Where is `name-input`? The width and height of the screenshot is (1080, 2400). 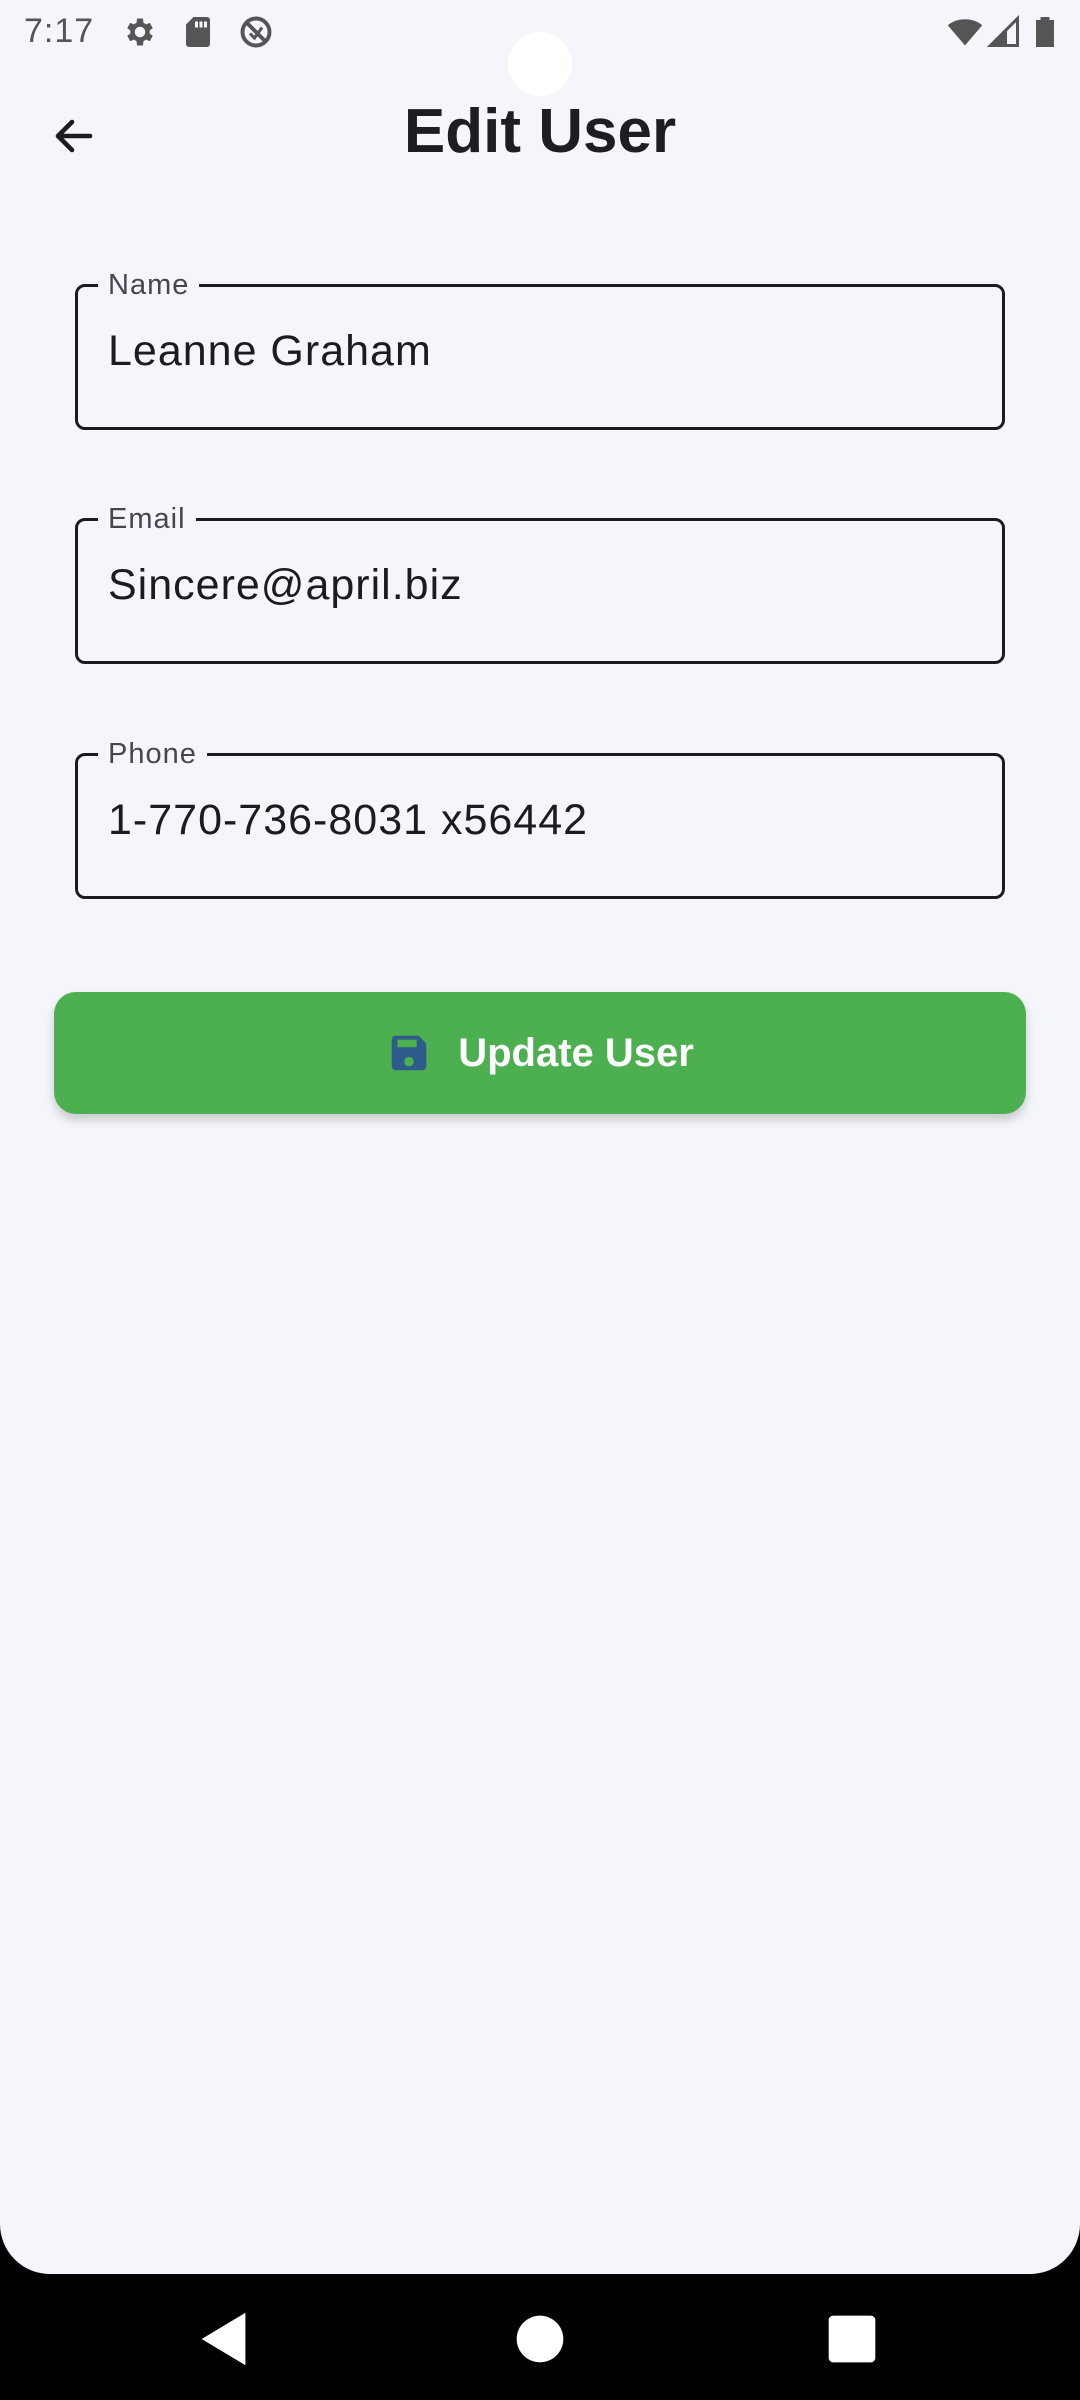 name-input is located at coordinates (538, 351).